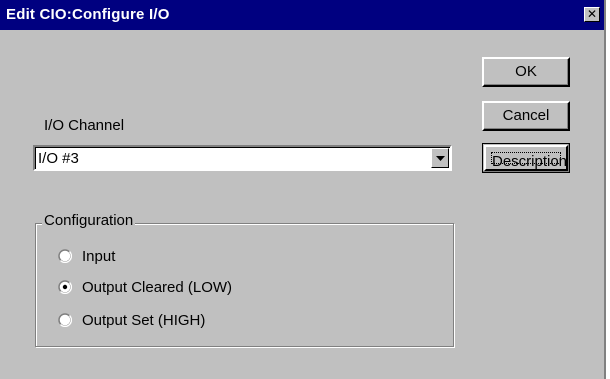 The image size is (610, 379). Describe the element at coordinates (242, 158) in the screenshot. I see `io-channel-dropdown: I/O #3` at that location.